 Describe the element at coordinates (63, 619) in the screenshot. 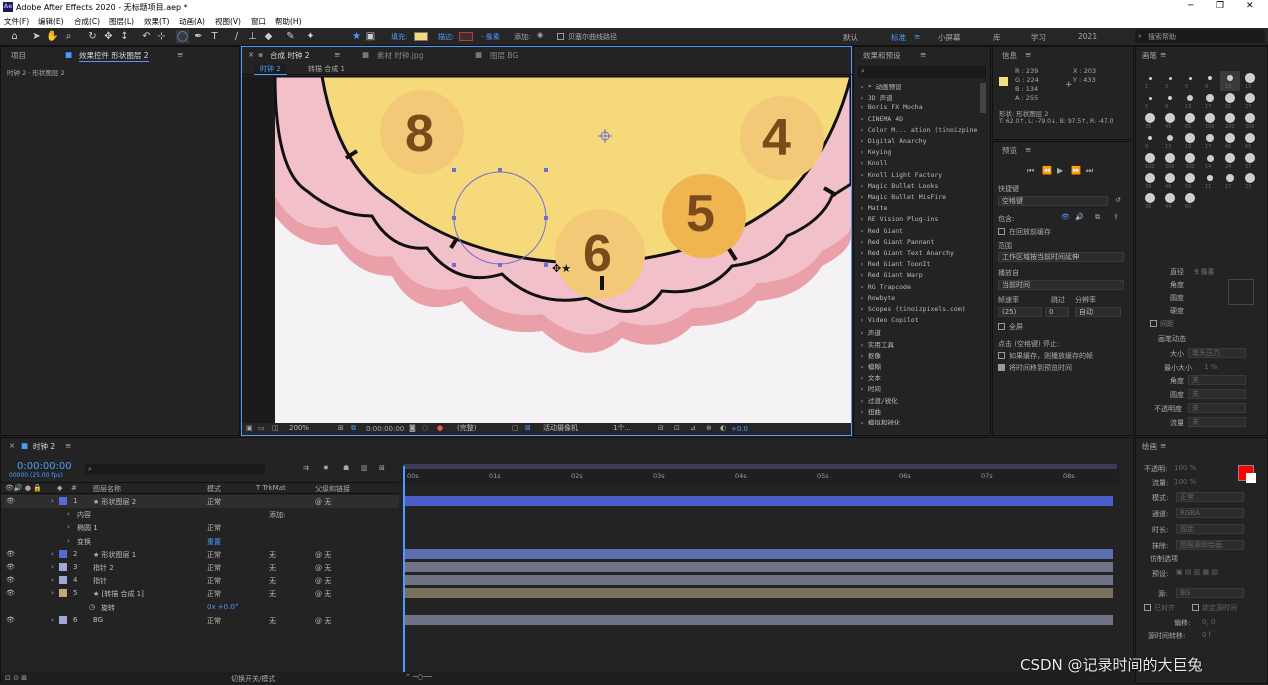

I see `layer-label-color` at that location.